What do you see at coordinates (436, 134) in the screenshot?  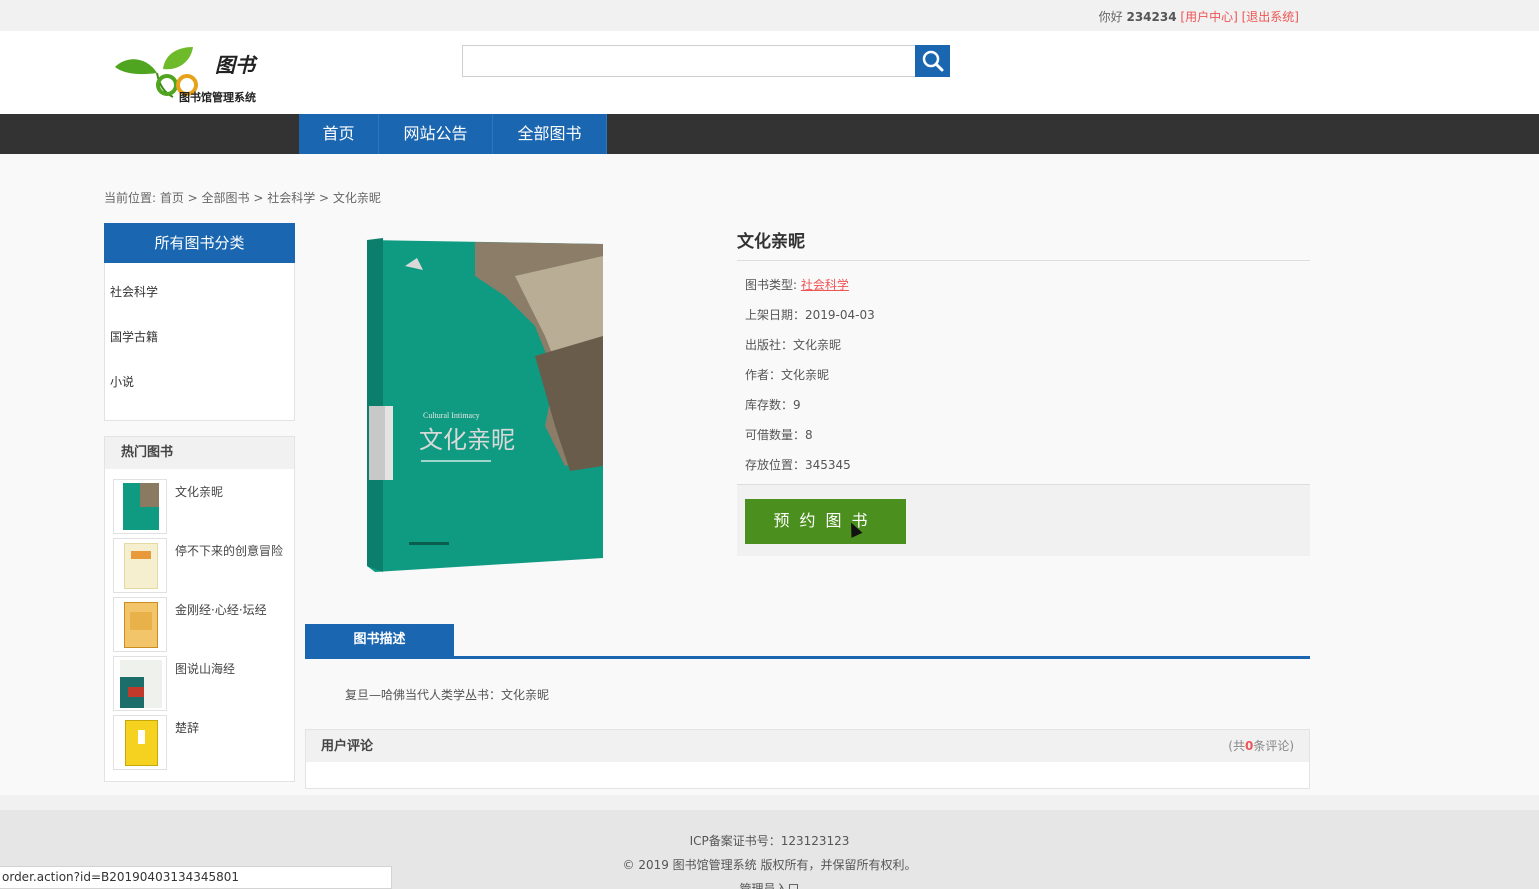 I see `nav-announcements: 网站公告` at bounding box center [436, 134].